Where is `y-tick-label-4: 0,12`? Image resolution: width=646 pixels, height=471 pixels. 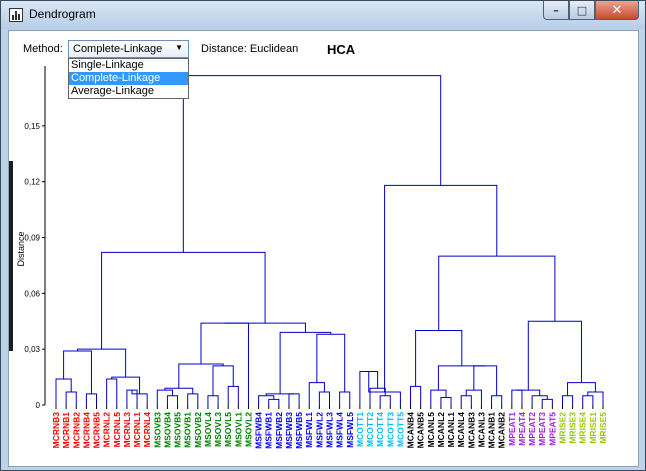 y-tick-label-4: 0,12 is located at coordinates (32, 182).